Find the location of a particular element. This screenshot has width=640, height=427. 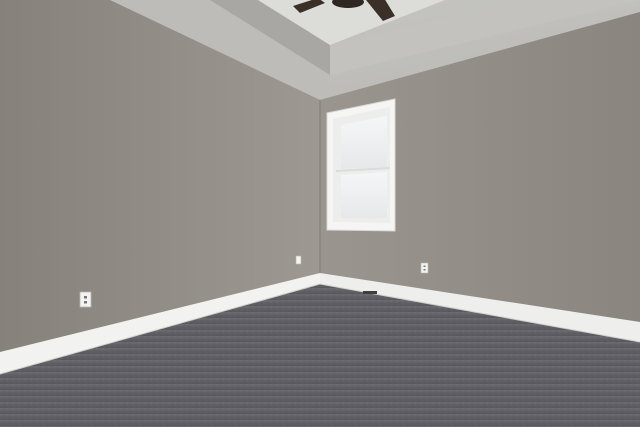

window-upper-pane is located at coordinates (364, 142).